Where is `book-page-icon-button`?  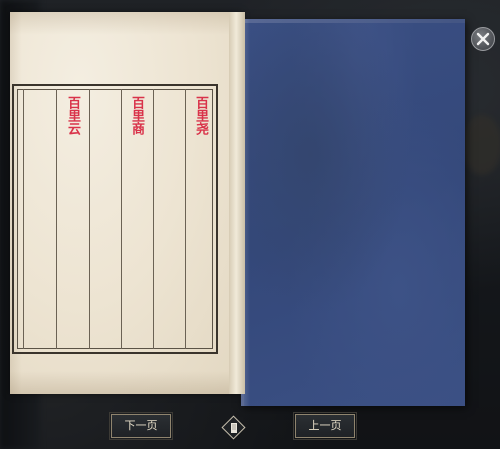 book-page-icon-button is located at coordinates (233, 427).